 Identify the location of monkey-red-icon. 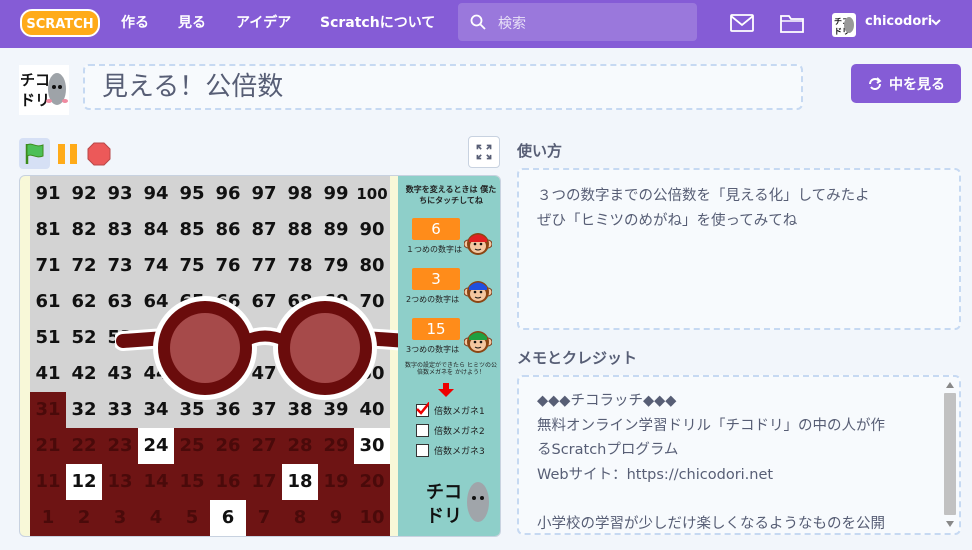
(478, 244).